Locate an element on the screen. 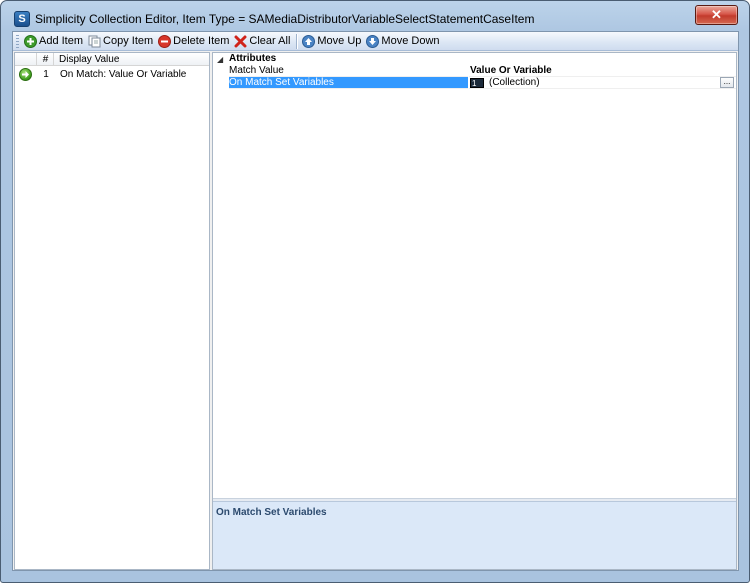  clear-all-button: Clear All is located at coordinates (262, 41).